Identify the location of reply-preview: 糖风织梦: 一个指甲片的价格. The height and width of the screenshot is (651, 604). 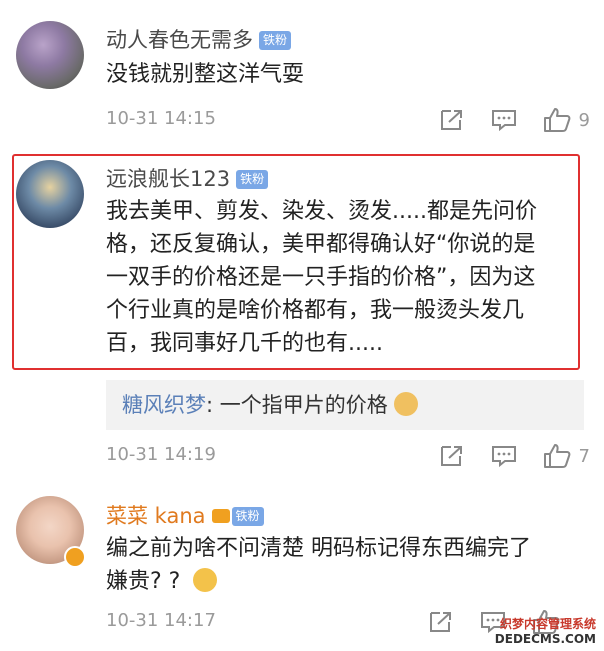
(345, 405).